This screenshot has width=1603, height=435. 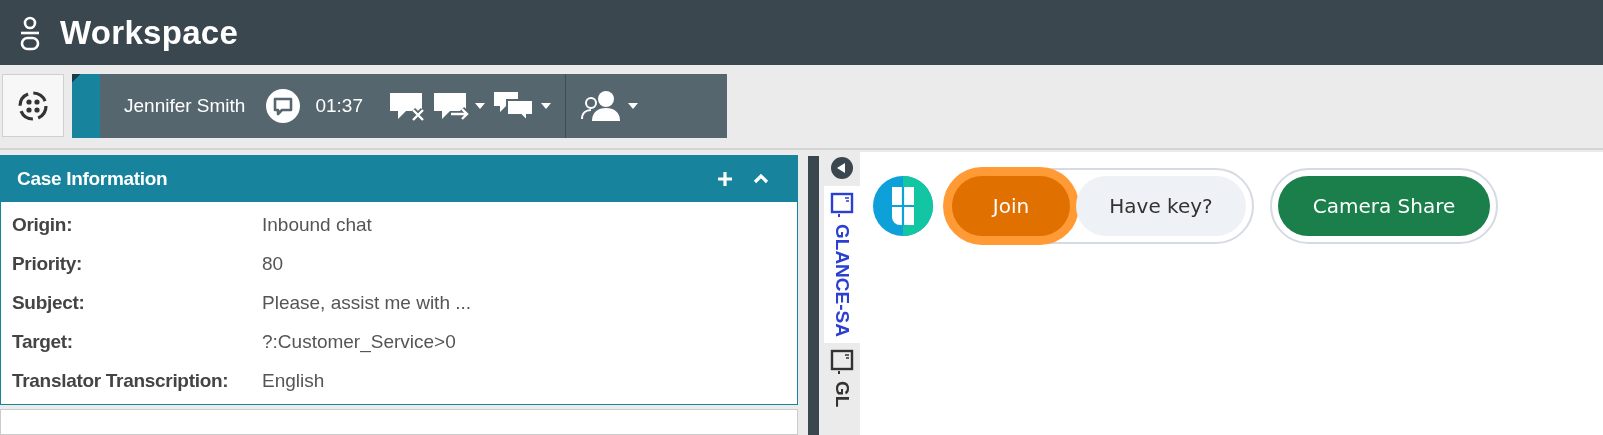 What do you see at coordinates (1384, 206) in the screenshot?
I see `camera-share-button: Camera Share` at bounding box center [1384, 206].